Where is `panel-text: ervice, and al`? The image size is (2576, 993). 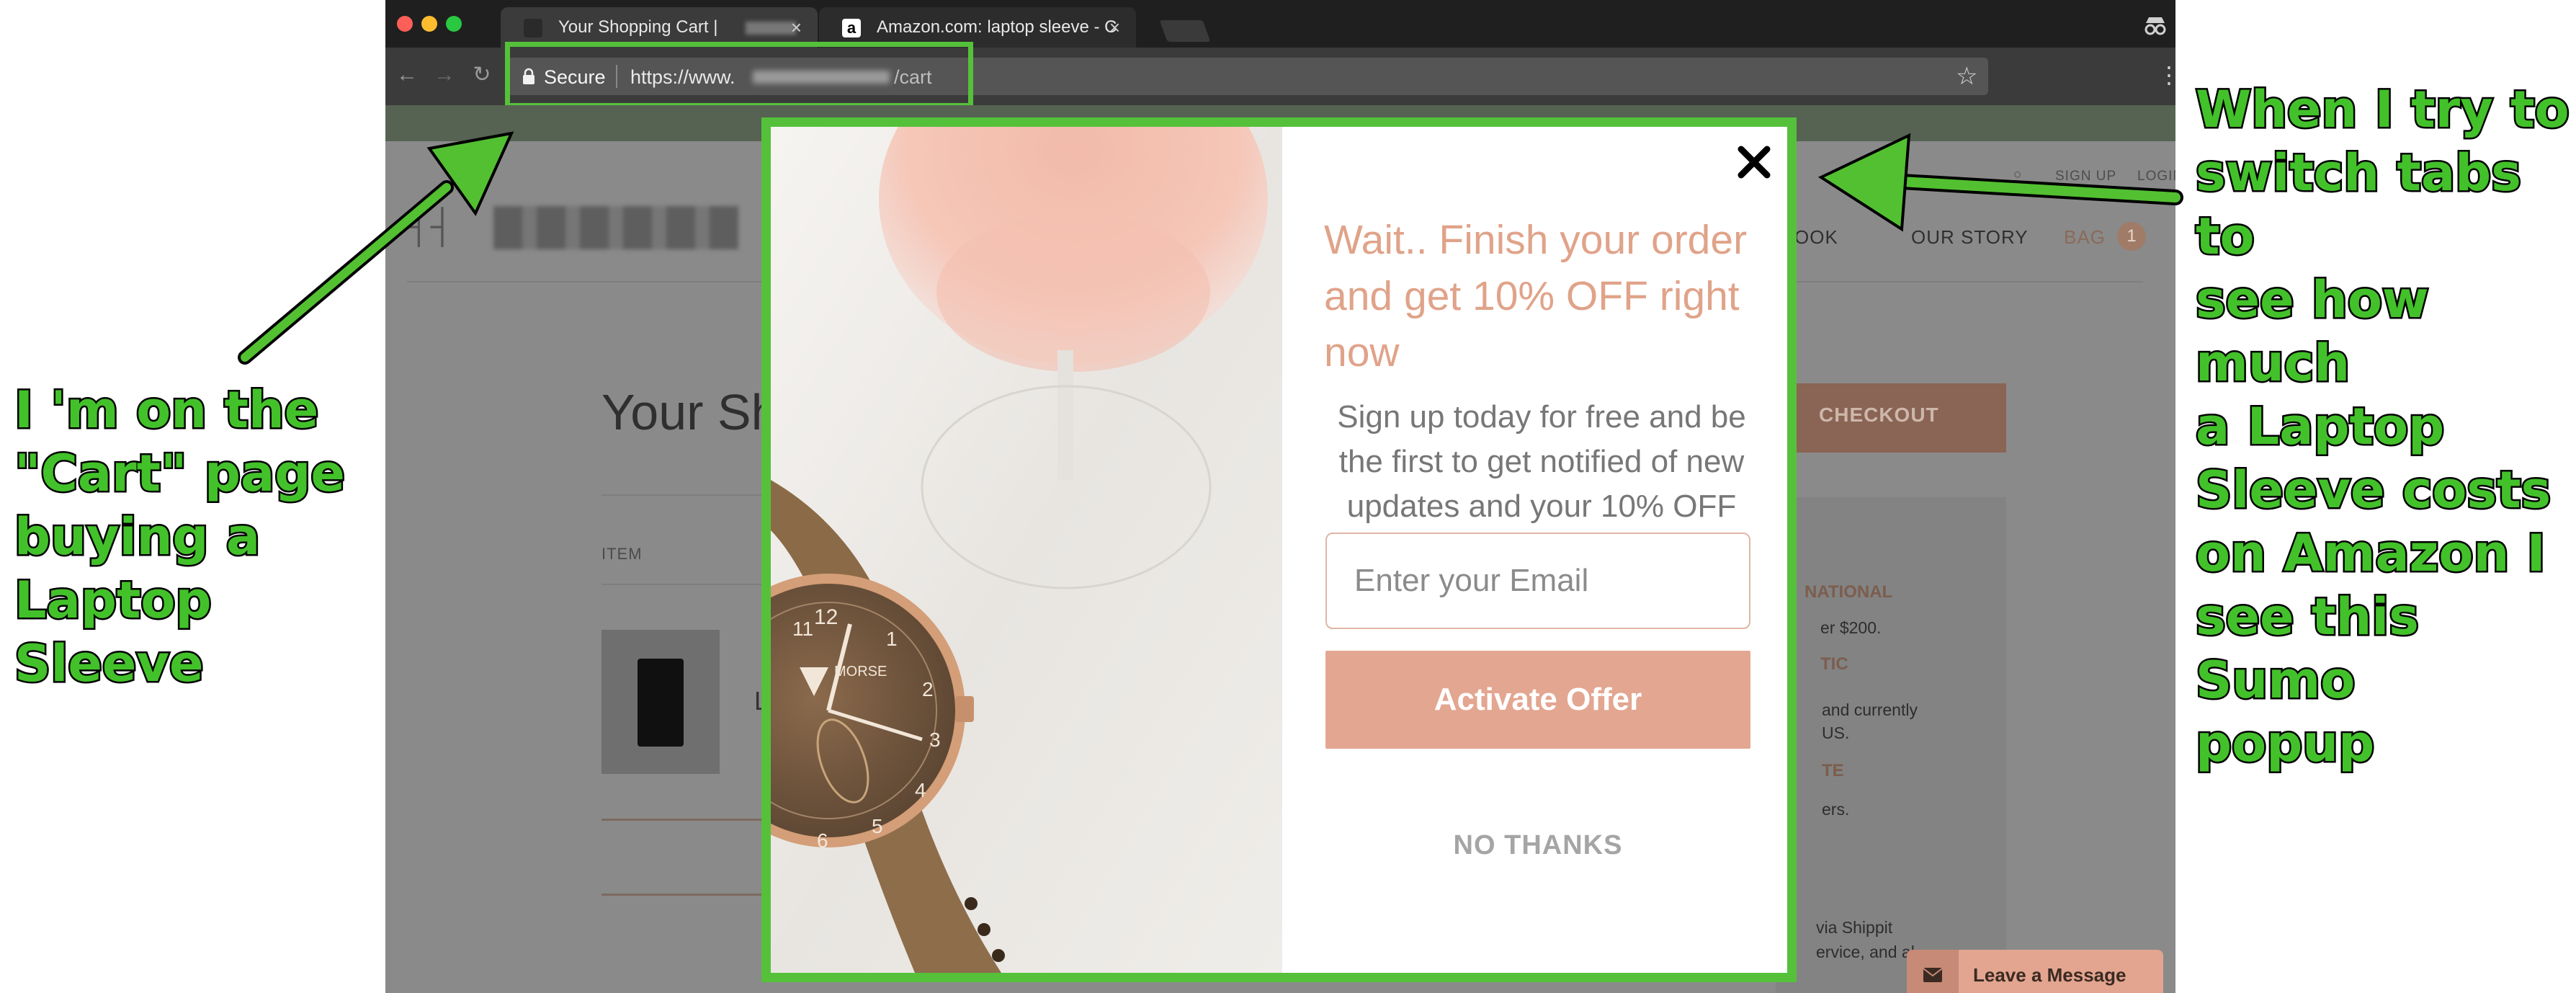
panel-text: ervice, and al is located at coordinates (1865, 952).